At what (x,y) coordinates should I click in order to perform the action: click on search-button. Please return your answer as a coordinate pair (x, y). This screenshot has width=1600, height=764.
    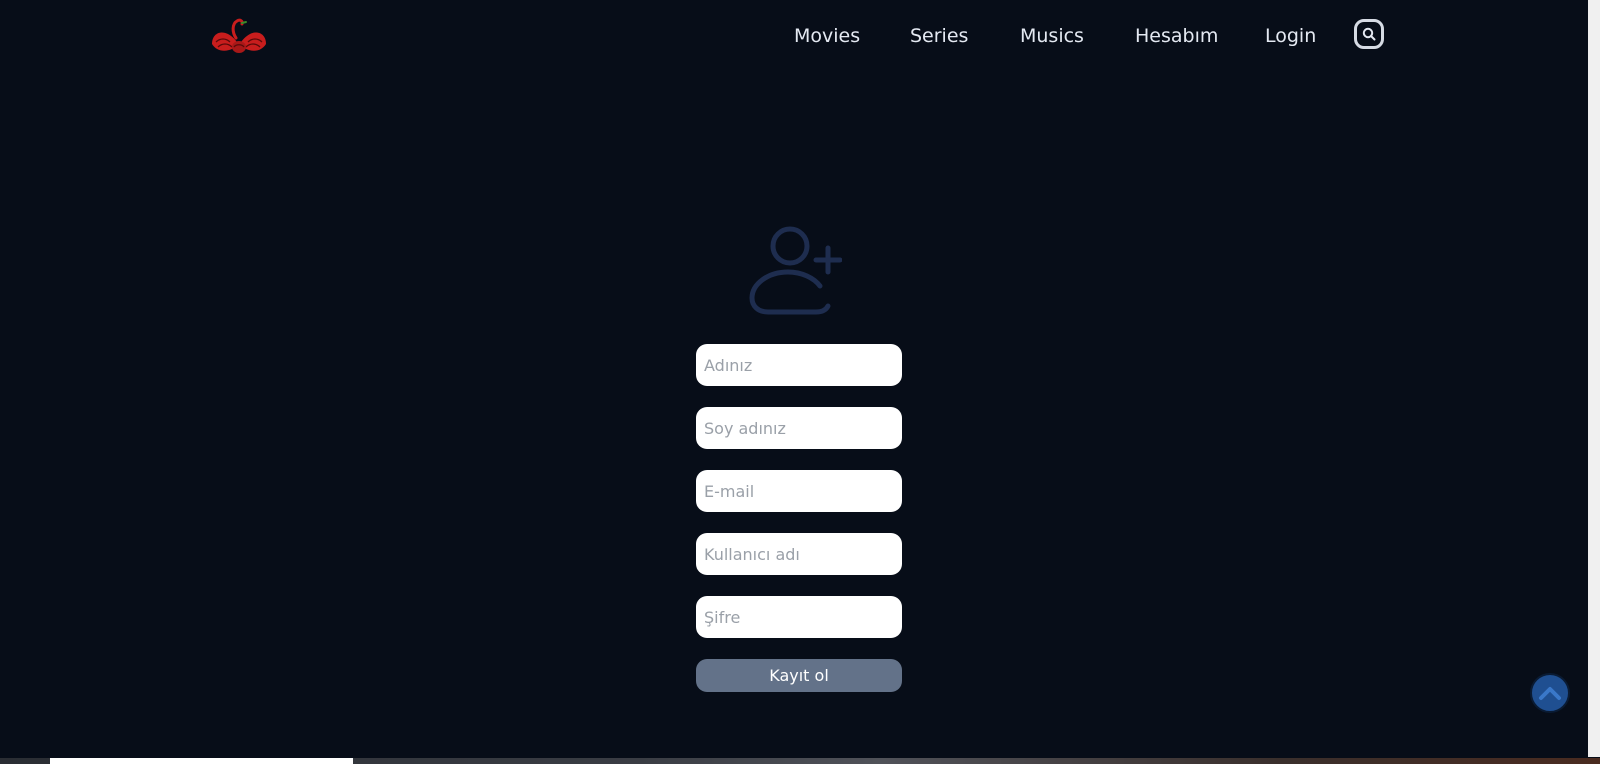
    Looking at the image, I should click on (1369, 34).